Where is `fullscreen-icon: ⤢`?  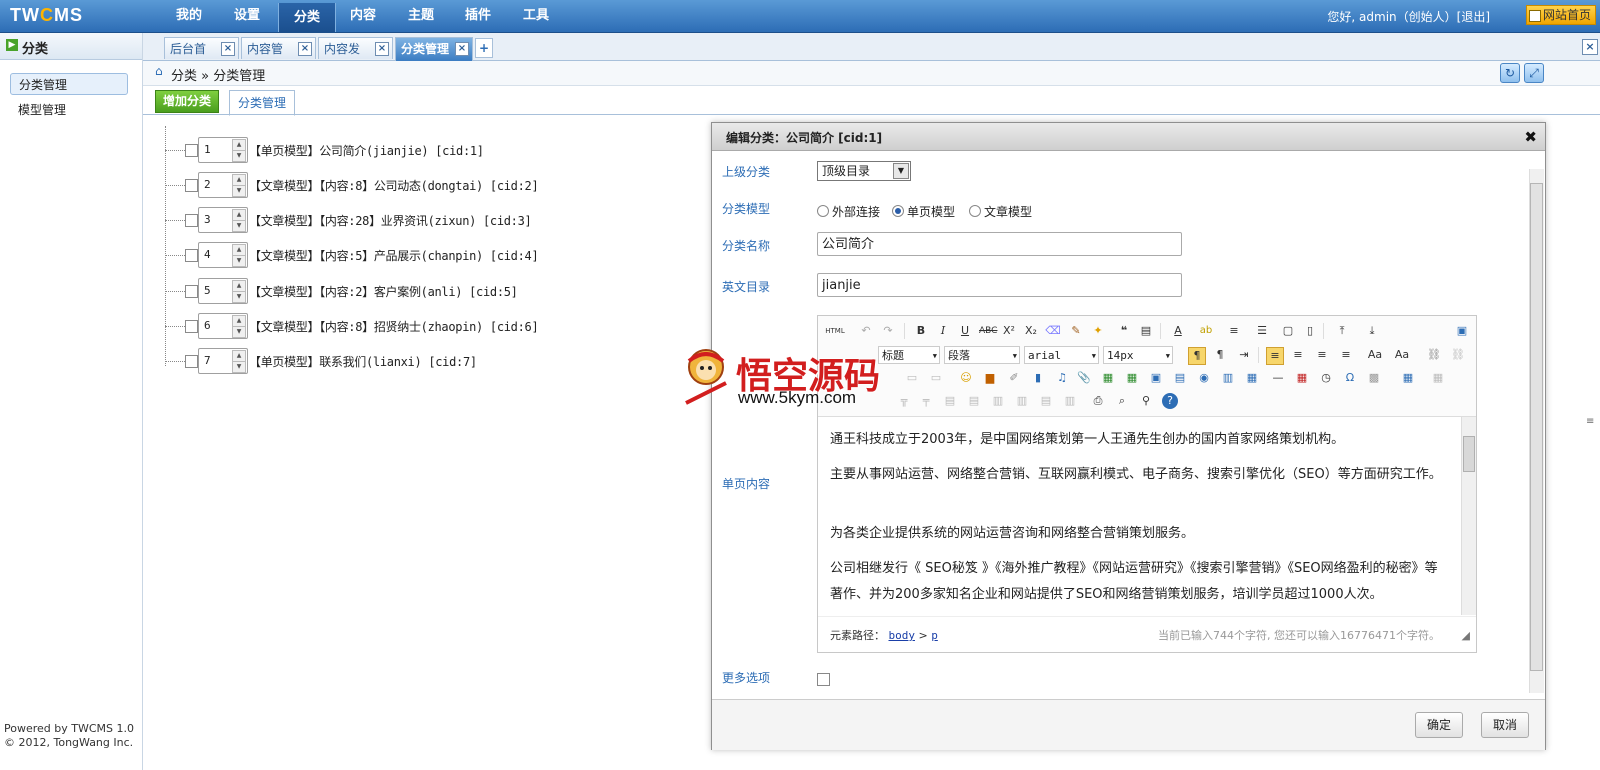 fullscreen-icon: ⤢ is located at coordinates (1534, 73).